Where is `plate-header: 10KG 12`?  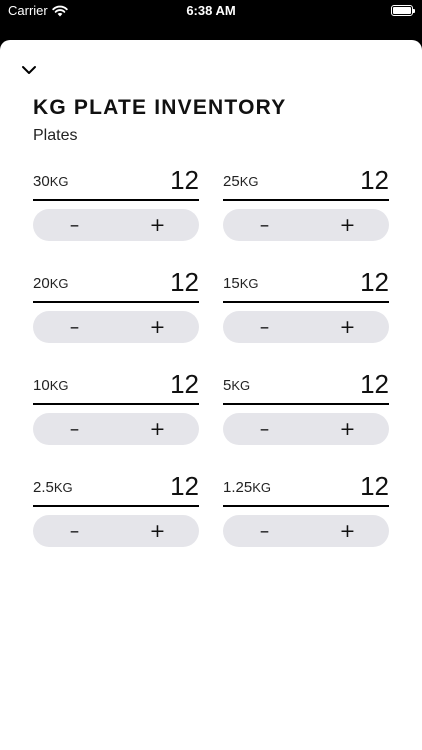
plate-header: 10KG 12 is located at coordinates (116, 387).